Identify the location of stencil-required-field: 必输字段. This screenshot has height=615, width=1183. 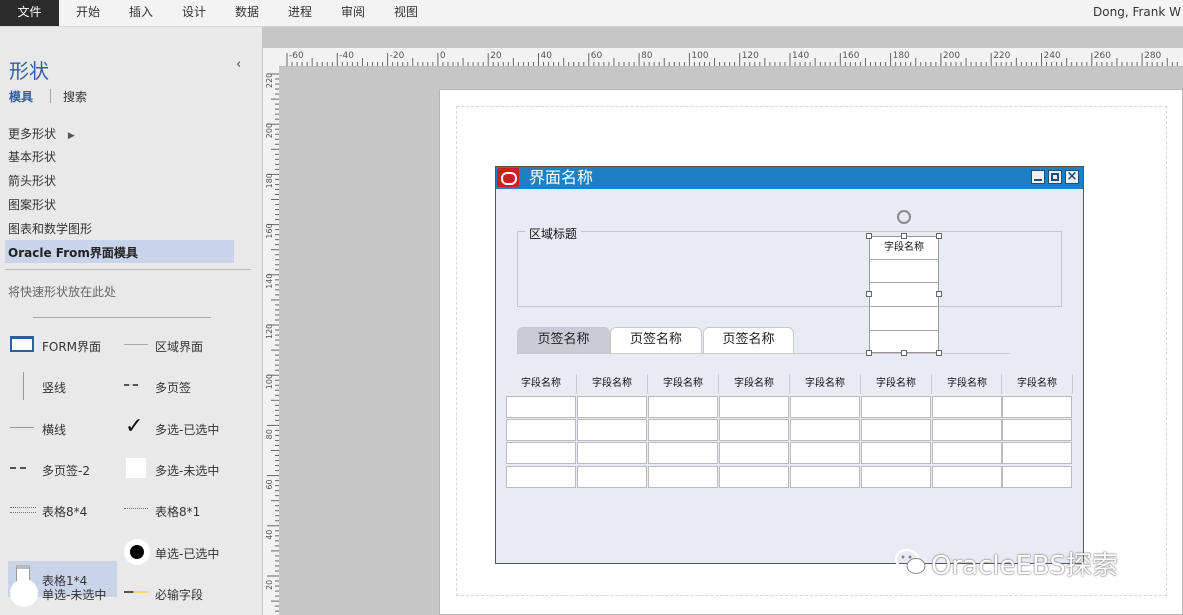
(184, 593).